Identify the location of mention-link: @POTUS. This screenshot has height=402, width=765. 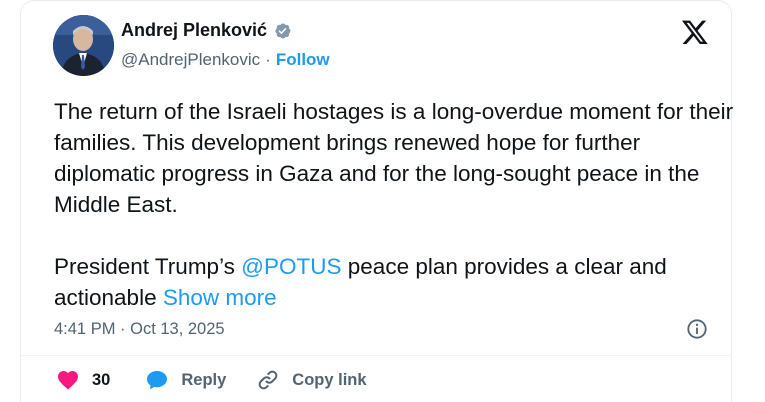
(291, 266).